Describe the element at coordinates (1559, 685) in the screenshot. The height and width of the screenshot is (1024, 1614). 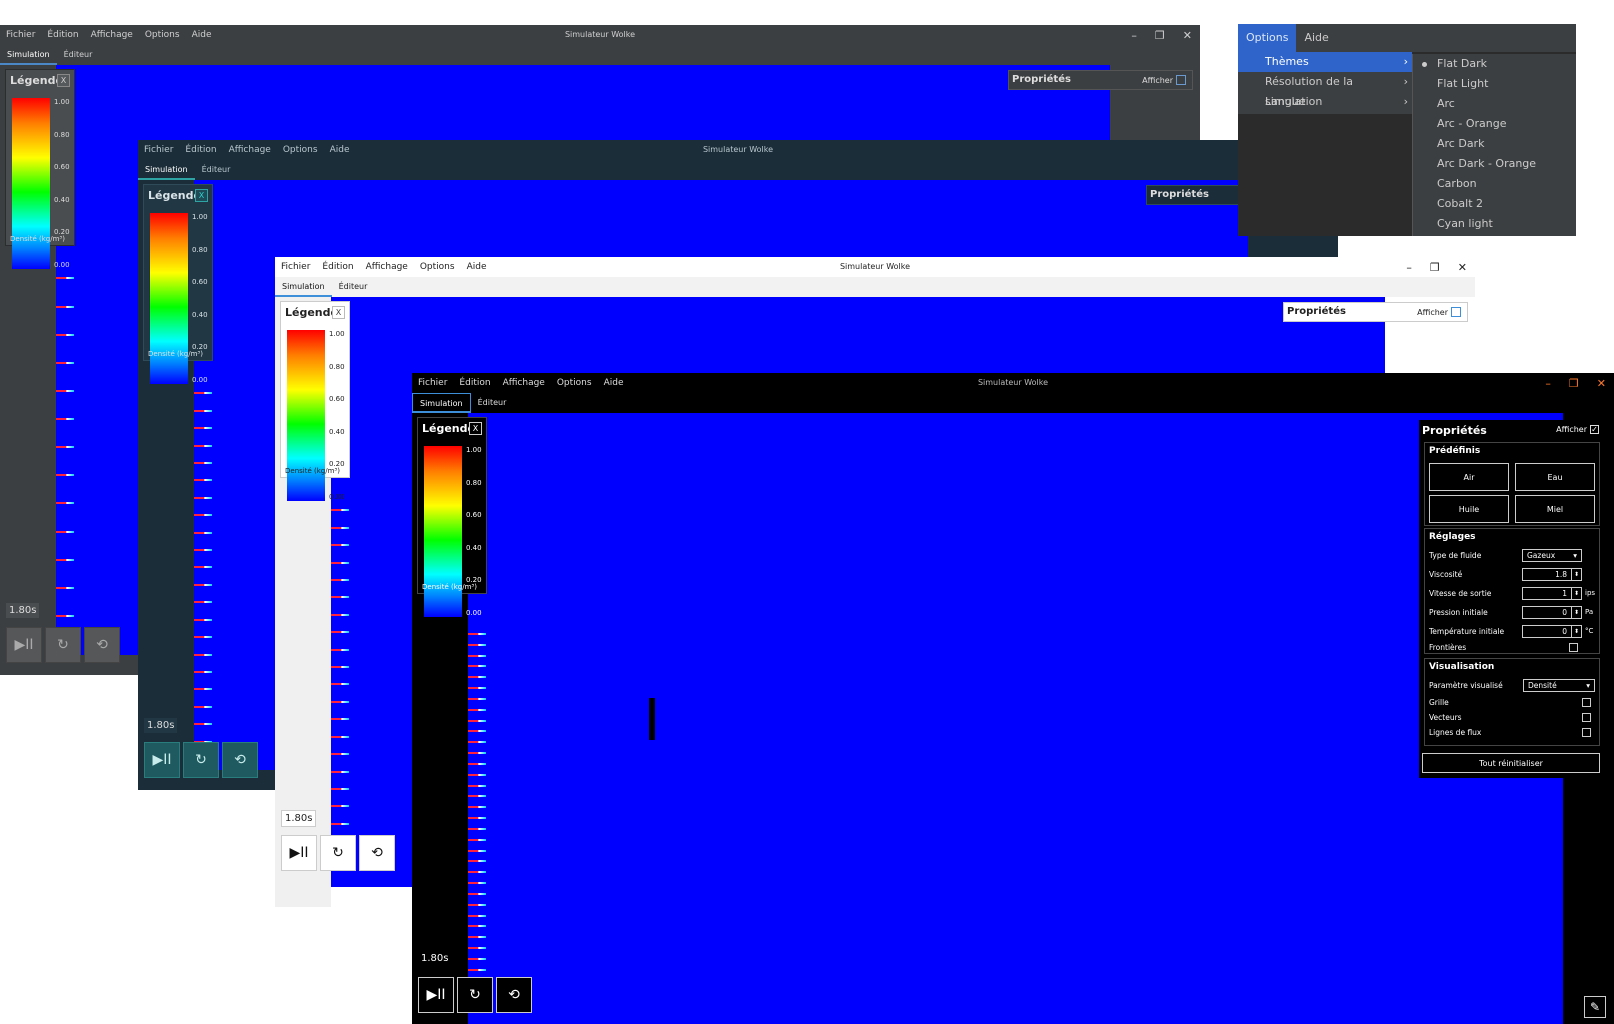
I see `visualised-parameter-select: Densité ▾` at that location.